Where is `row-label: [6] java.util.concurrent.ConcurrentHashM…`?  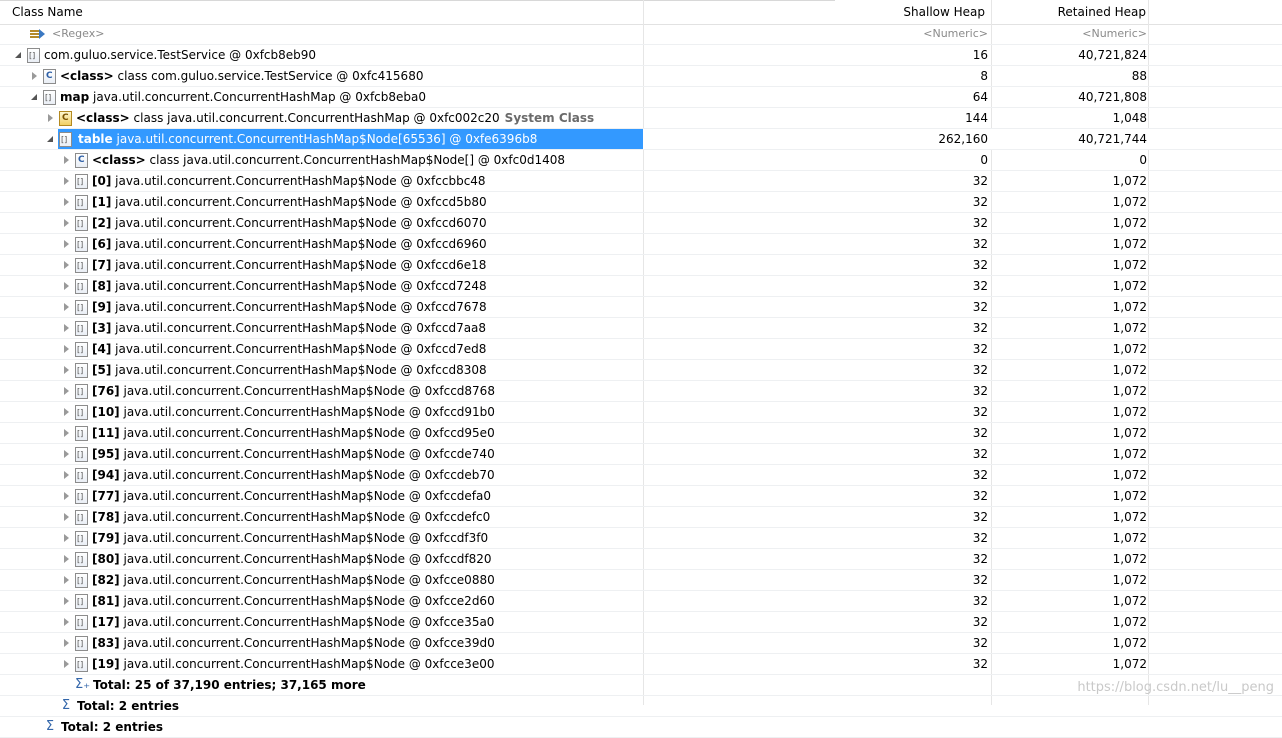
row-label: [6] java.util.concurrent.ConcurrentHashM… is located at coordinates (289, 244).